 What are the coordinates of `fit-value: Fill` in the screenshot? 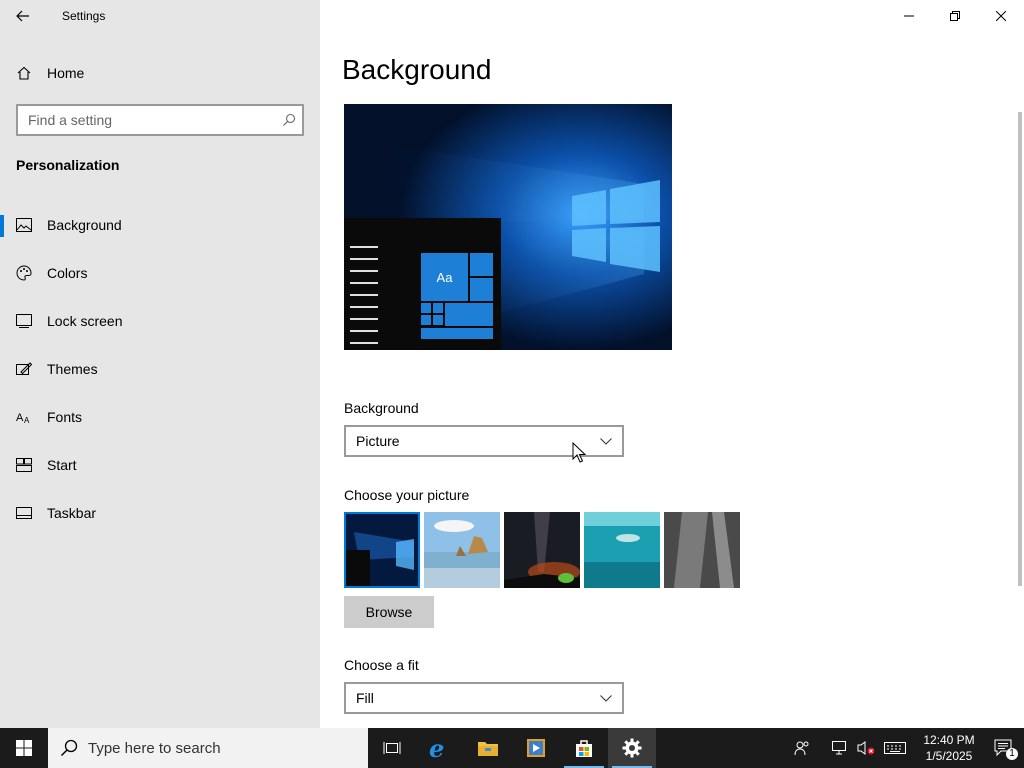 It's located at (365, 698).